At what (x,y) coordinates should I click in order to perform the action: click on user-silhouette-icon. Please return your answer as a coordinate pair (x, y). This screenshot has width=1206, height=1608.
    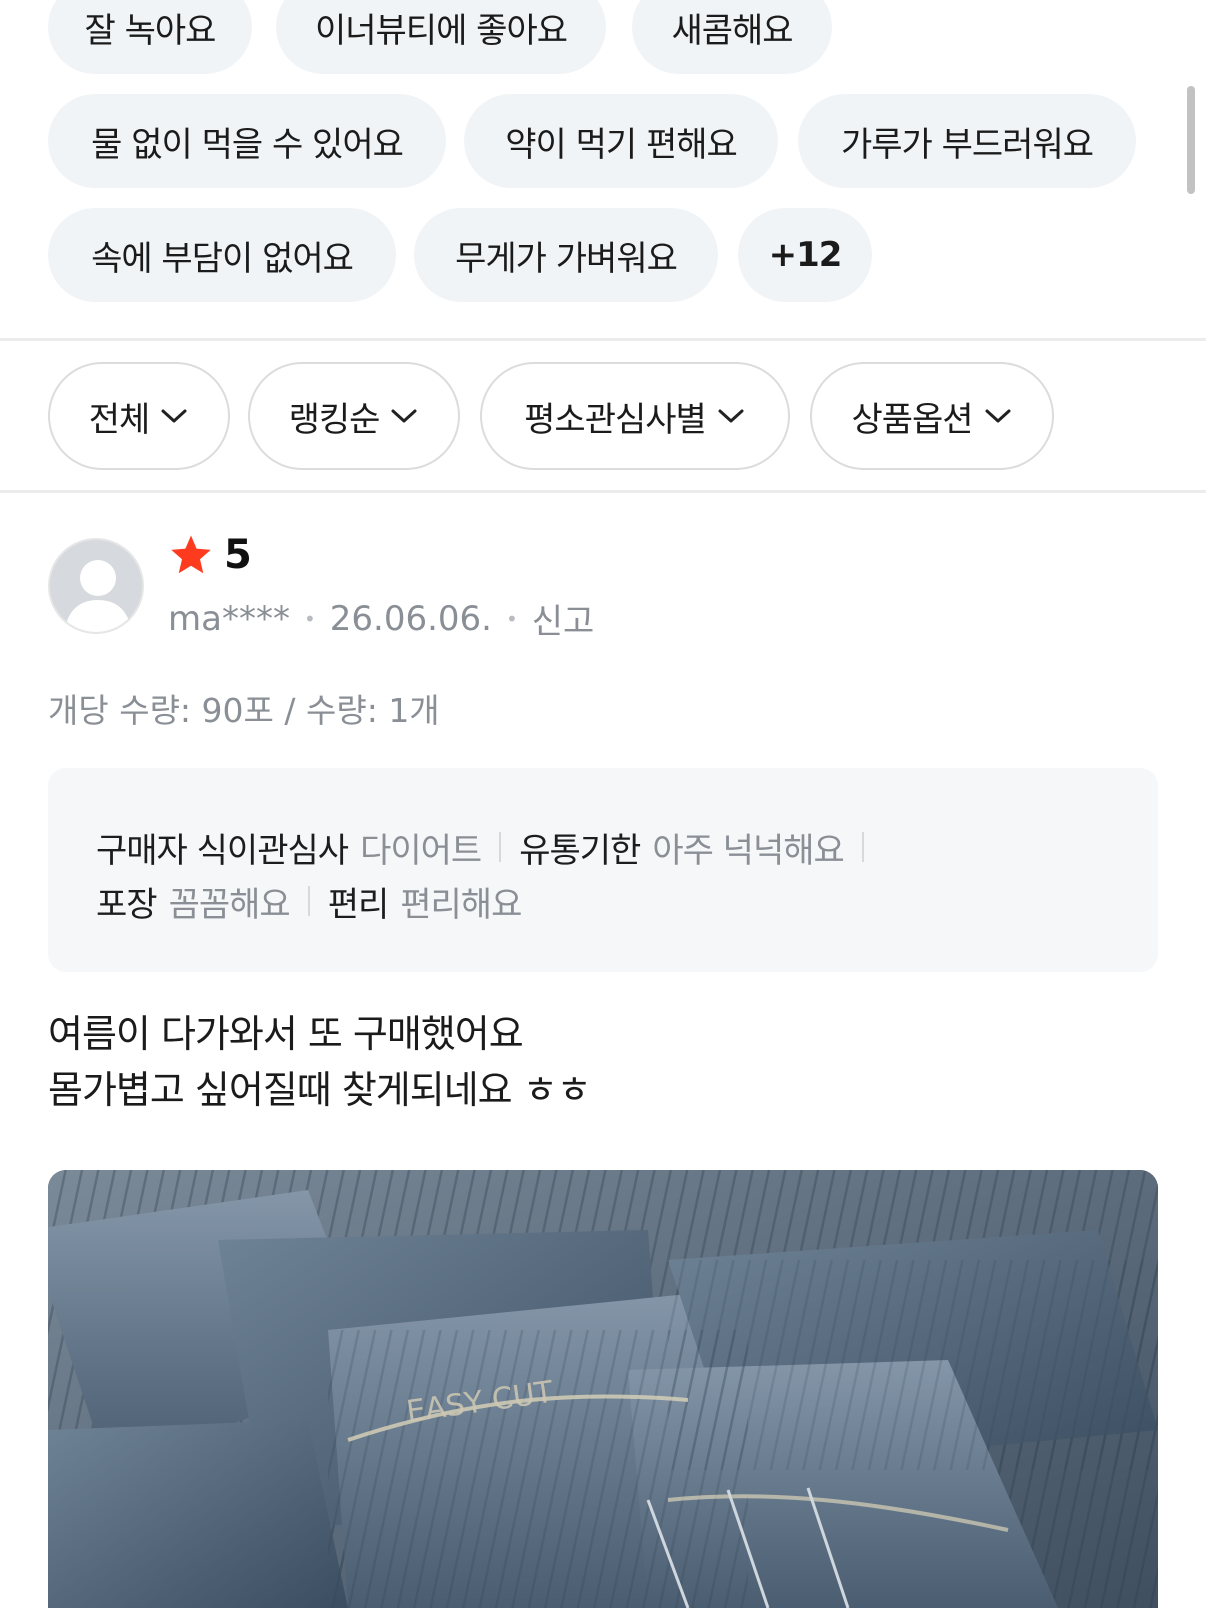
    Looking at the image, I should click on (96, 586).